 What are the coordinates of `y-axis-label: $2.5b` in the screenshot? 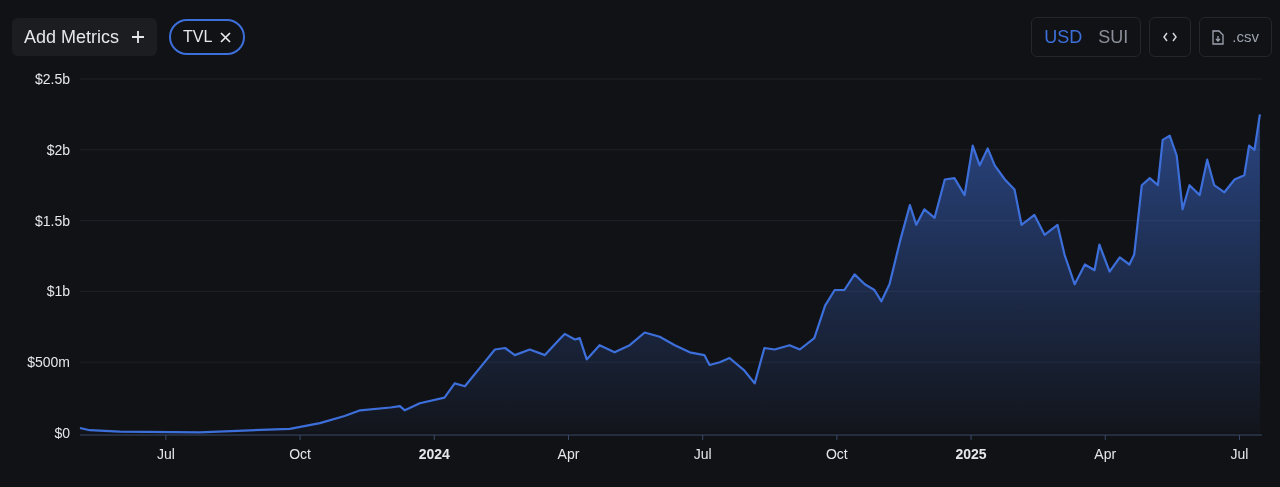 It's located at (52, 79).